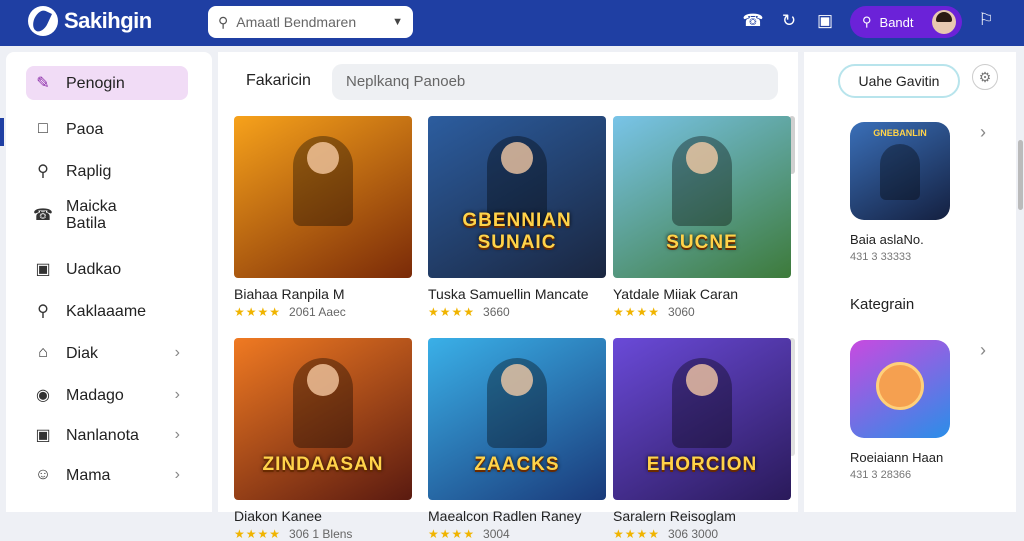  I want to click on target-icon: ◉, so click(43, 395).